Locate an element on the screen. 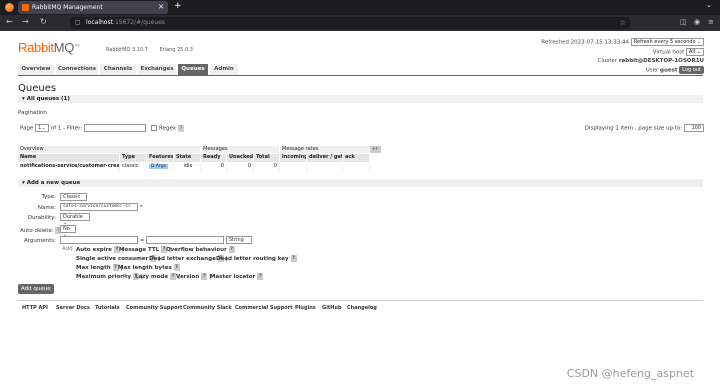 The height and width of the screenshot is (387, 720). tab-admin: Admin is located at coordinates (224, 69).